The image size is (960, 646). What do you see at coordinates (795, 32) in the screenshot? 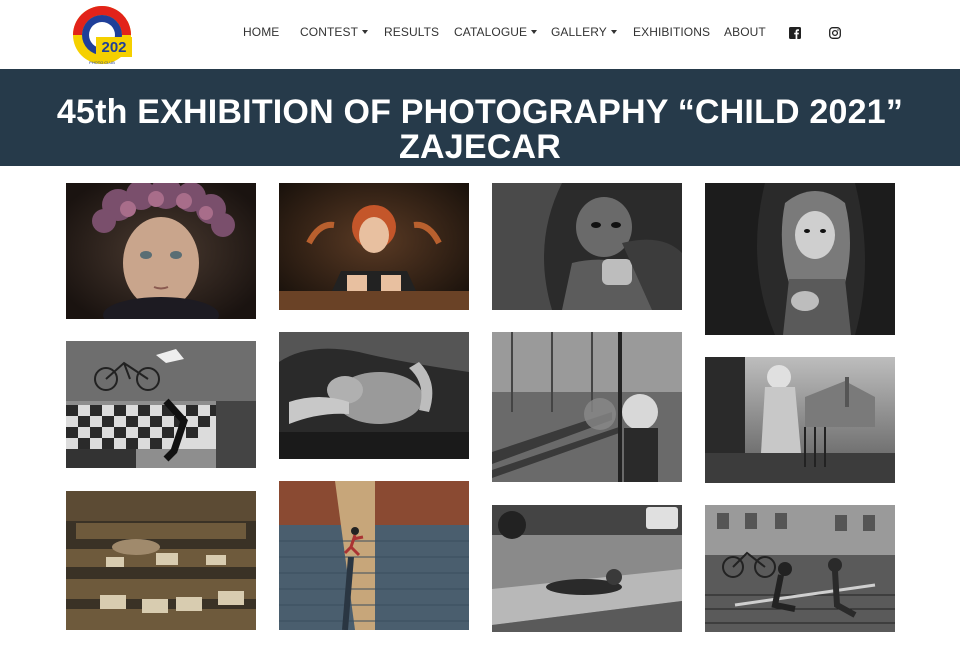
I see `facebook-icon` at bounding box center [795, 32].